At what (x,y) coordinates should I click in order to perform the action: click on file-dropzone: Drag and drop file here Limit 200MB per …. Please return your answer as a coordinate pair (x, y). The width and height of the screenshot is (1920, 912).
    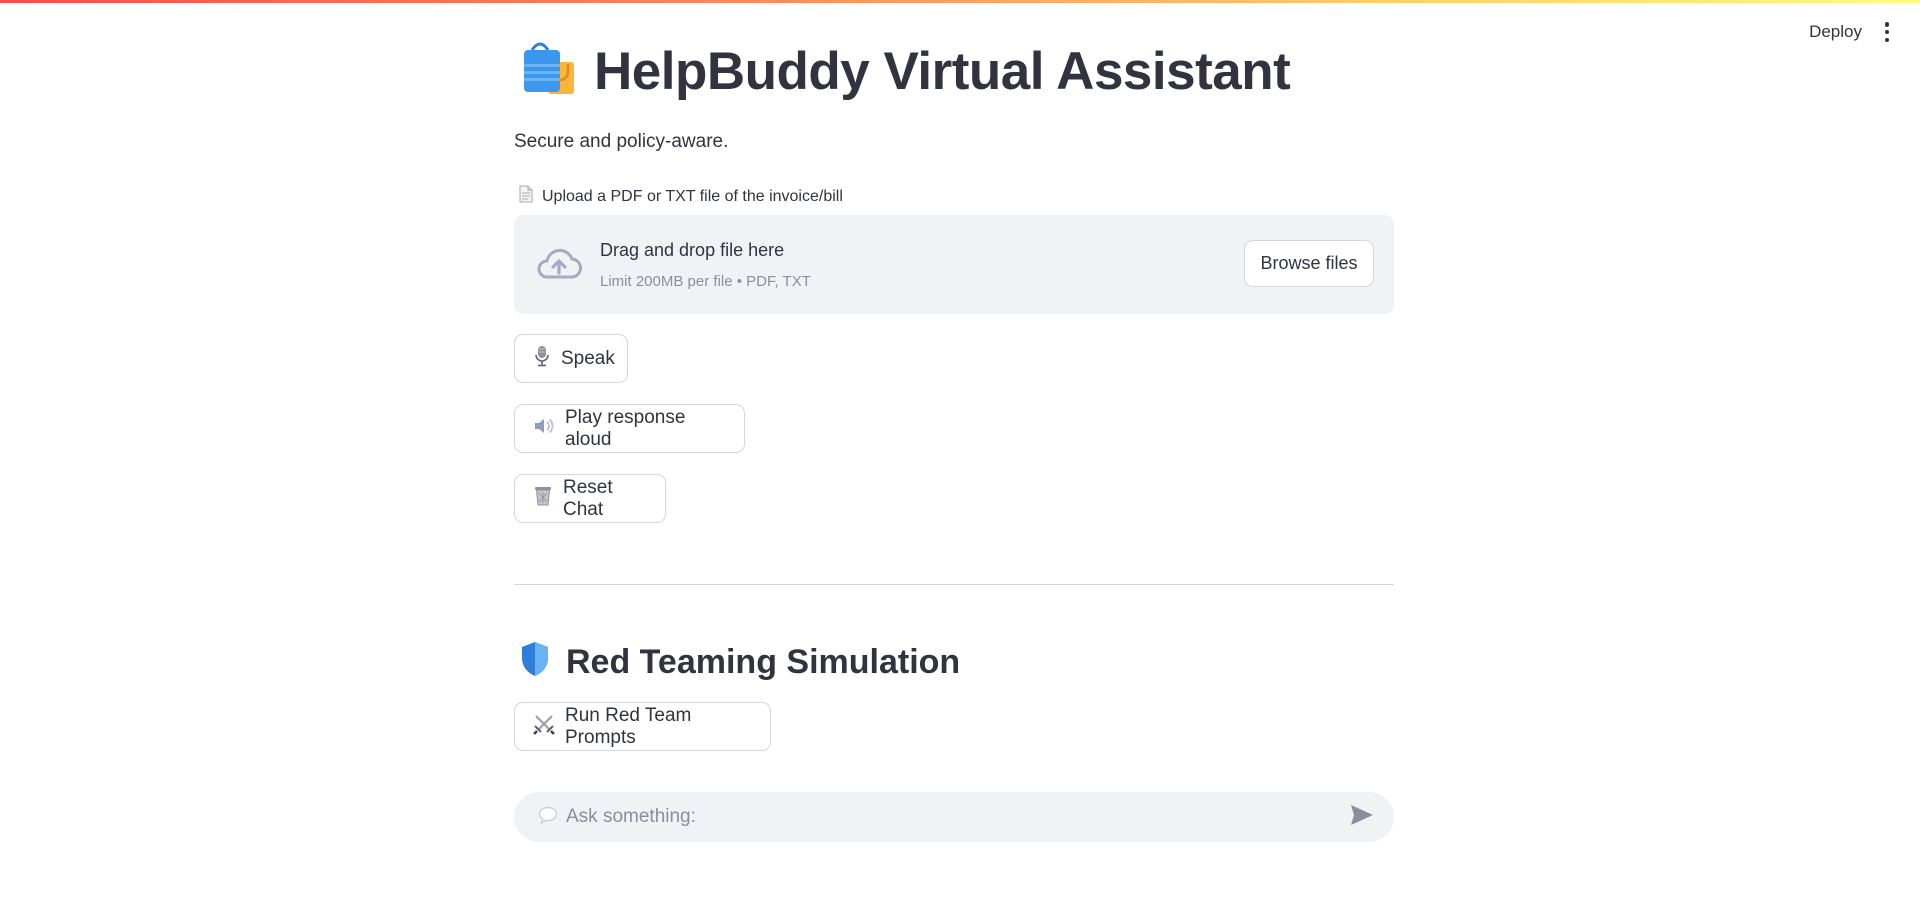
    Looking at the image, I should click on (954, 264).